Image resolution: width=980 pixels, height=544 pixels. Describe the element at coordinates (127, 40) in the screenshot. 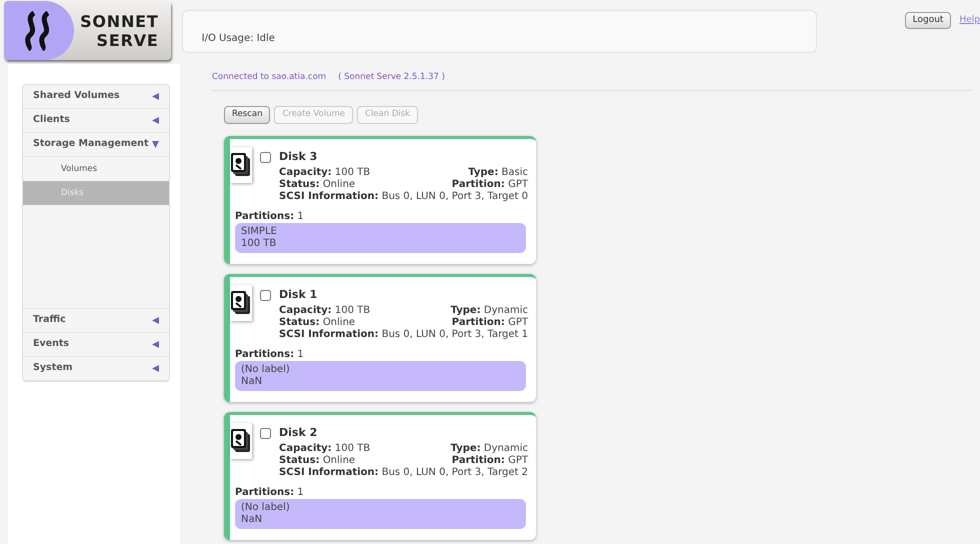

I see `logo-text: SERVE` at that location.